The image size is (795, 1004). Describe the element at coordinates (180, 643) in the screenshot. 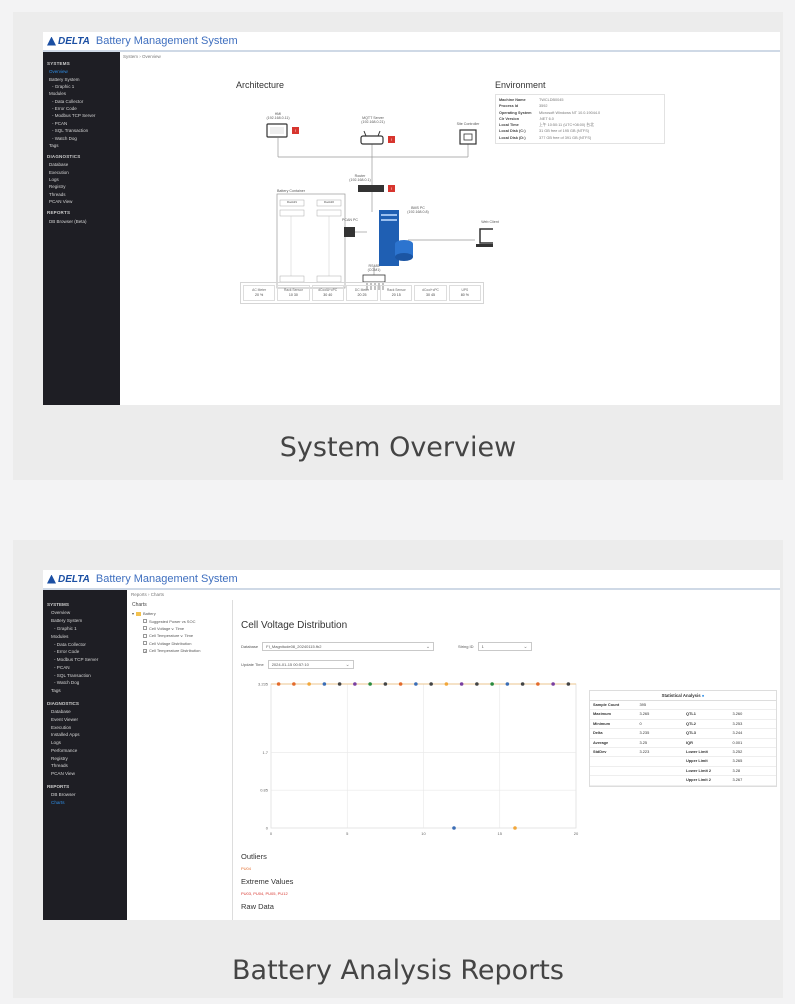

I see `tree-item: Cell Voltage Distribution` at that location.